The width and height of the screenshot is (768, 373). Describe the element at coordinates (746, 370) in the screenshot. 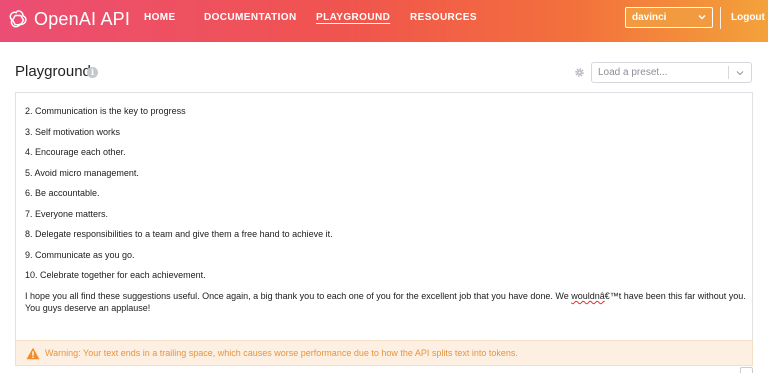

I see `collapsed-panel-tab` at that location.